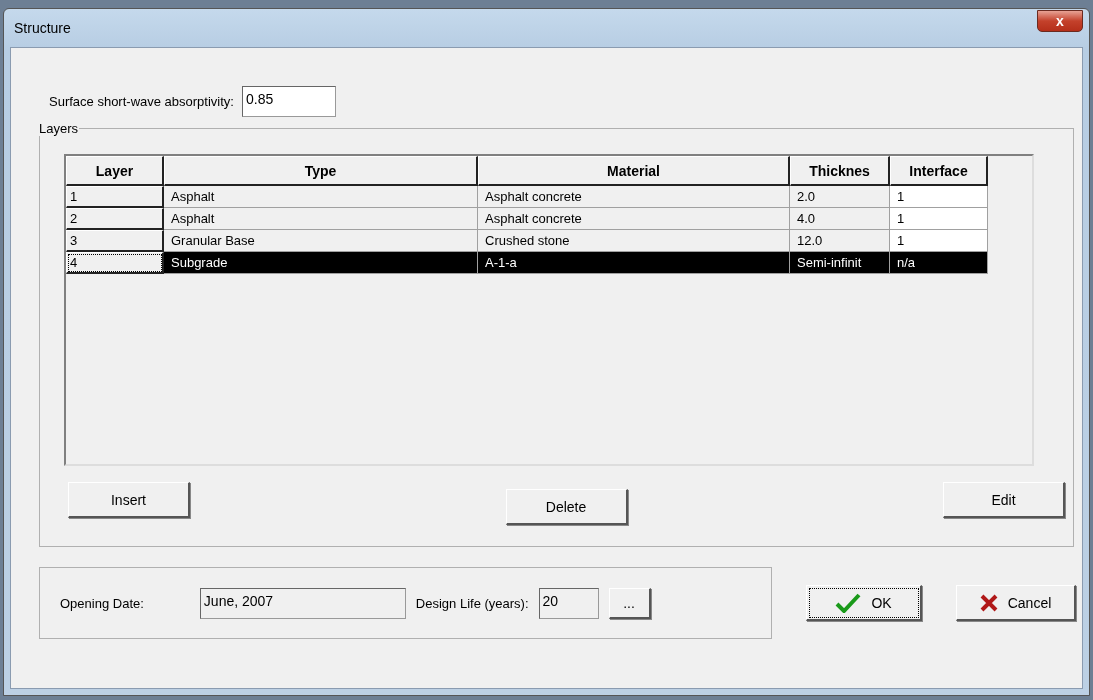 This screenshot has height=700, width=1093. Describe the element at coordinates (59, 128) in the screenshot. I see `layers-group-title: Layers` at that location.